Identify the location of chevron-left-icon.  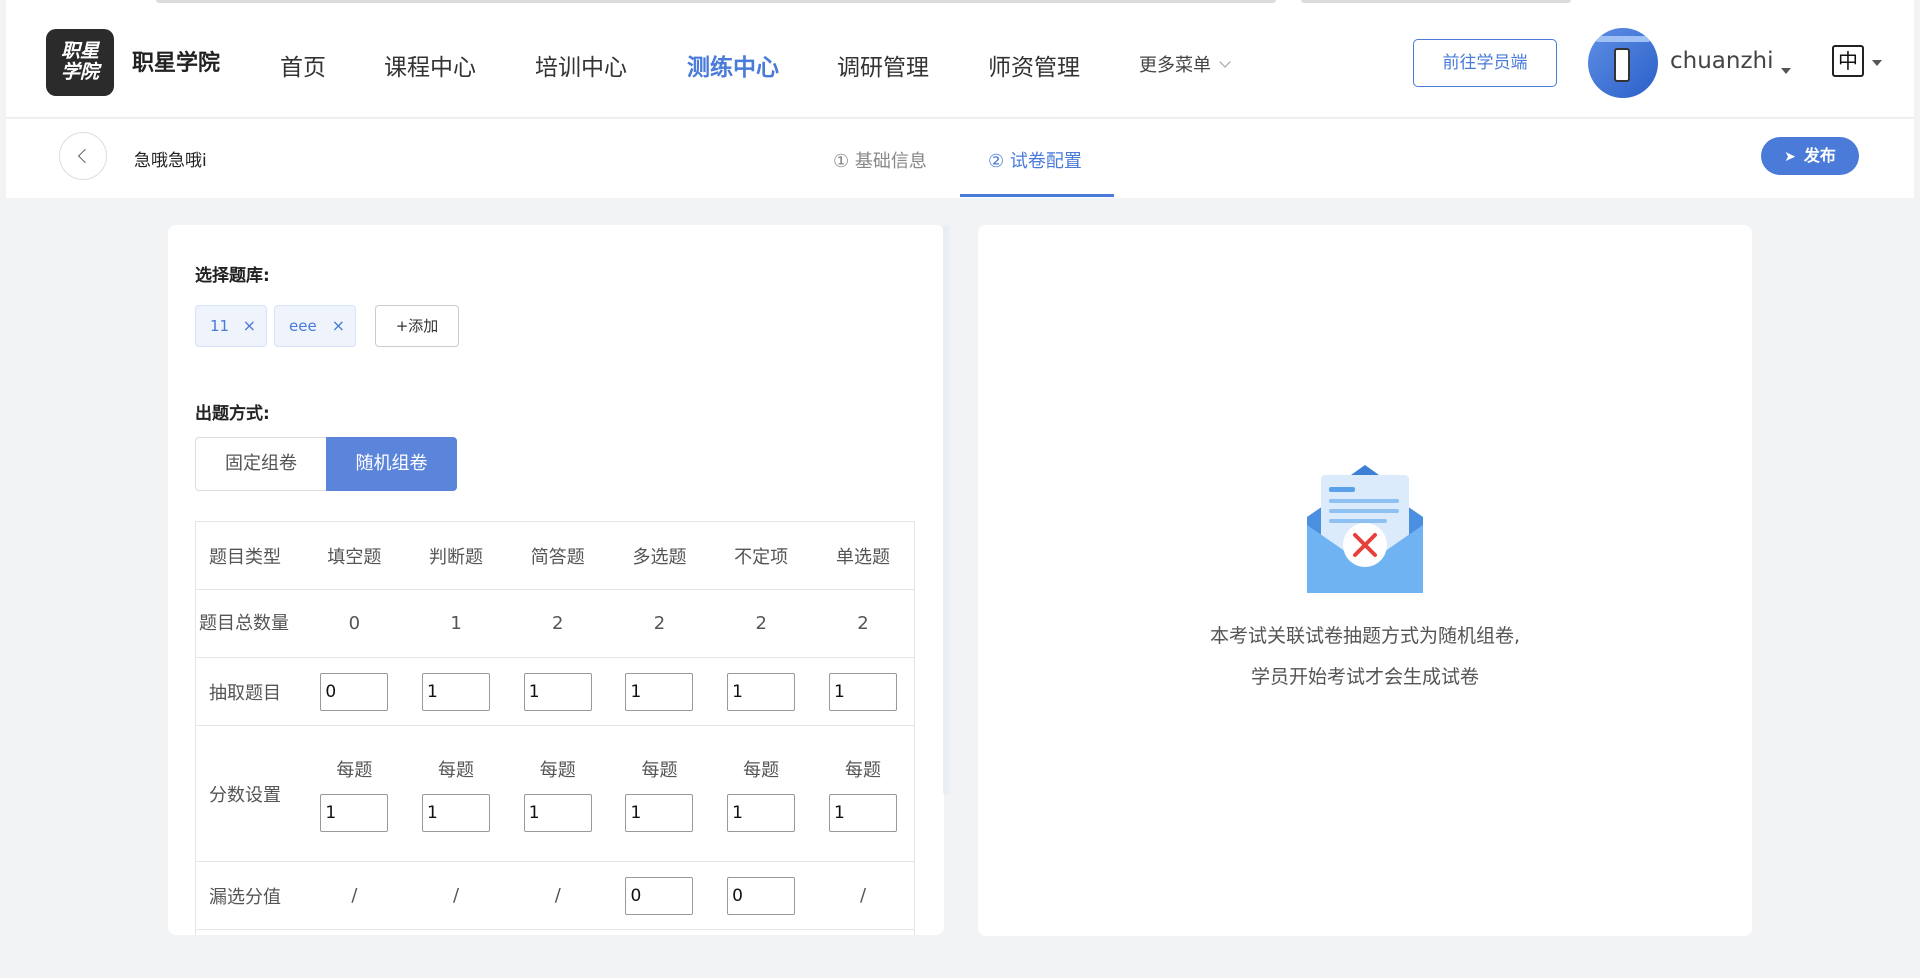
(85, 156).